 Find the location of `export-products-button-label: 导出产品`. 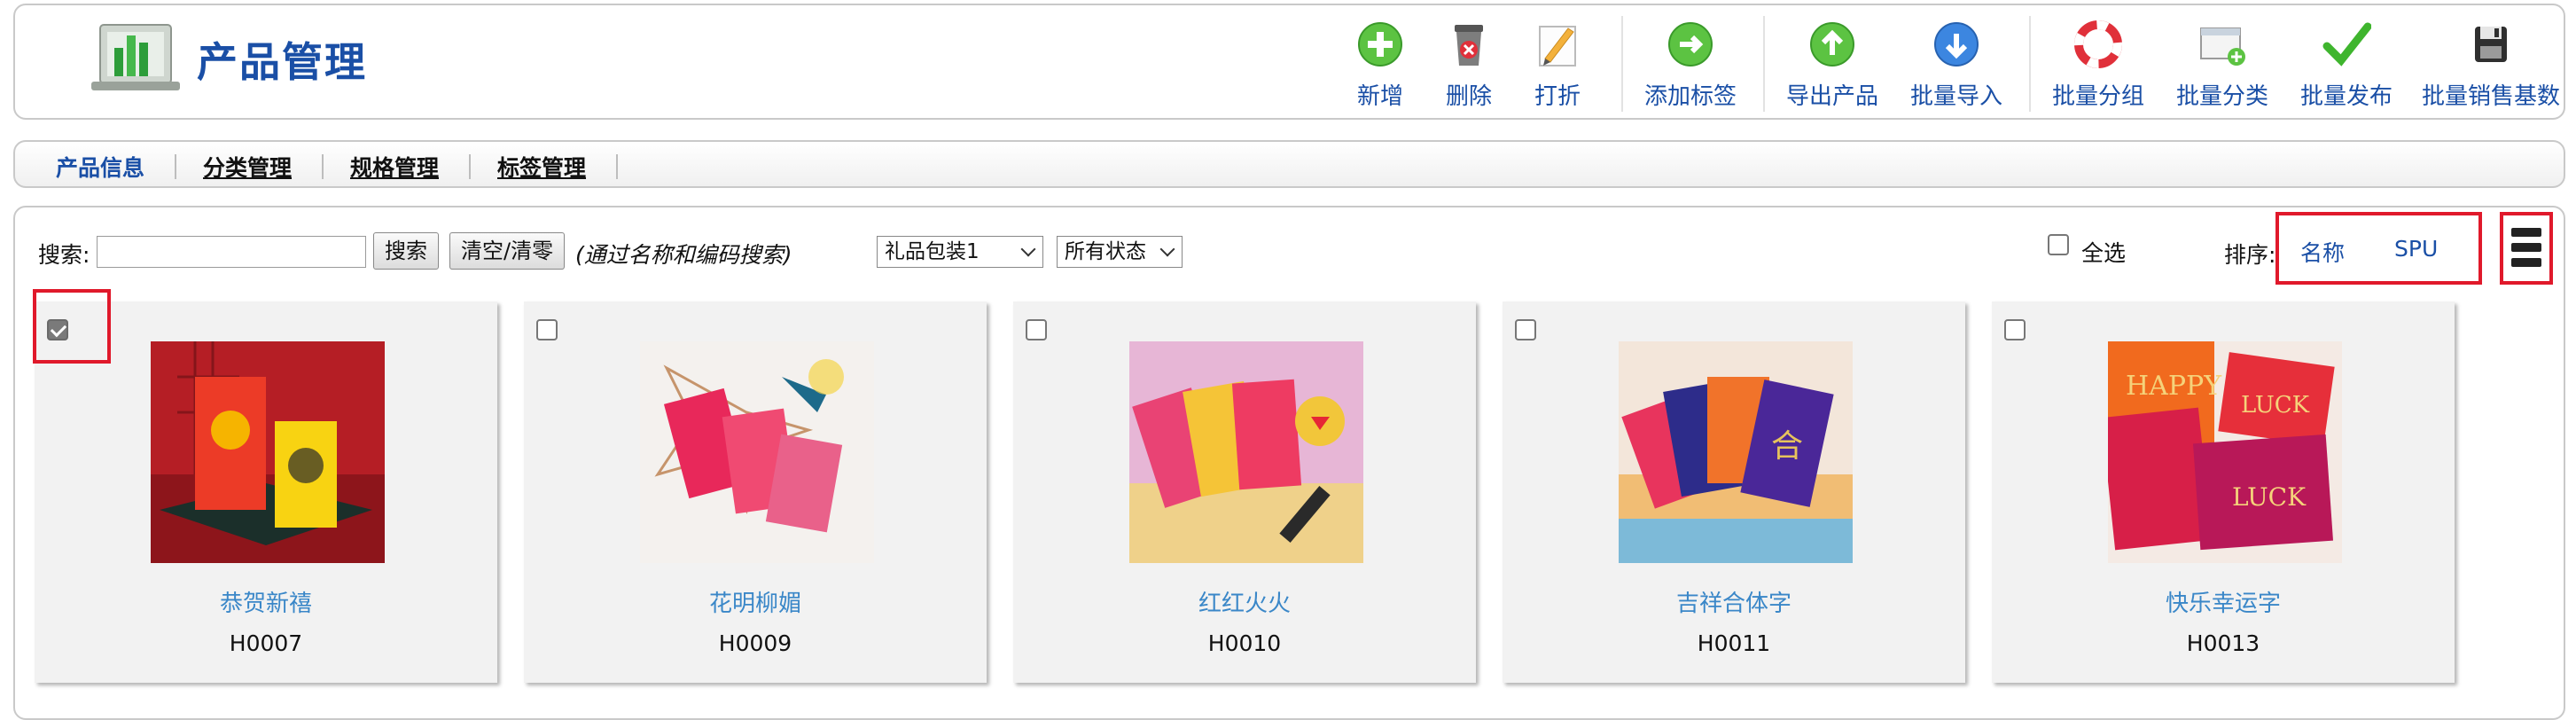

export-products-button-label: 导出产品 is located at coordinates (1831, 96).